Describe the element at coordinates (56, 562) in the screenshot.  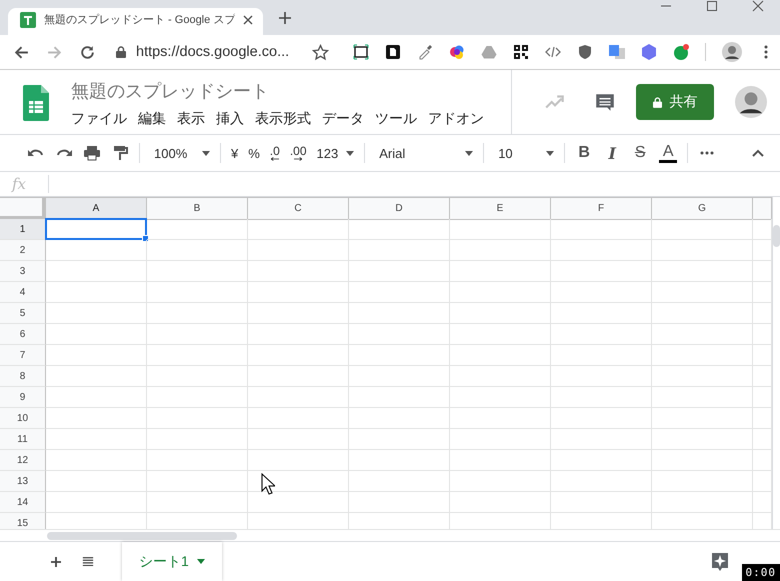
I see `add-sheet-icon` at that location.